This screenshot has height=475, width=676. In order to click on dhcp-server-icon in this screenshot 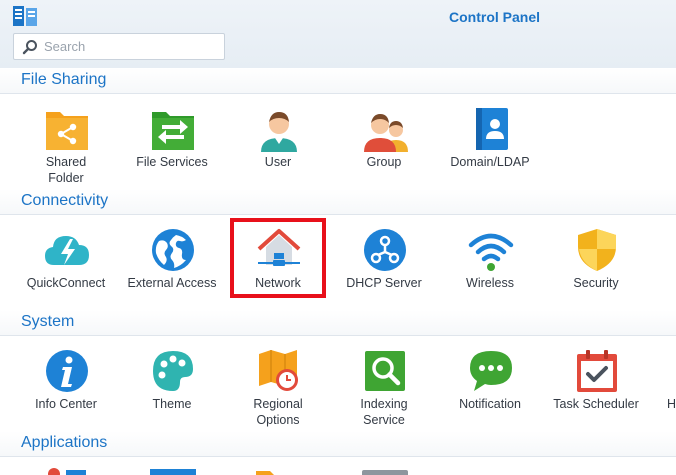, I will do `click(385, 250)`.